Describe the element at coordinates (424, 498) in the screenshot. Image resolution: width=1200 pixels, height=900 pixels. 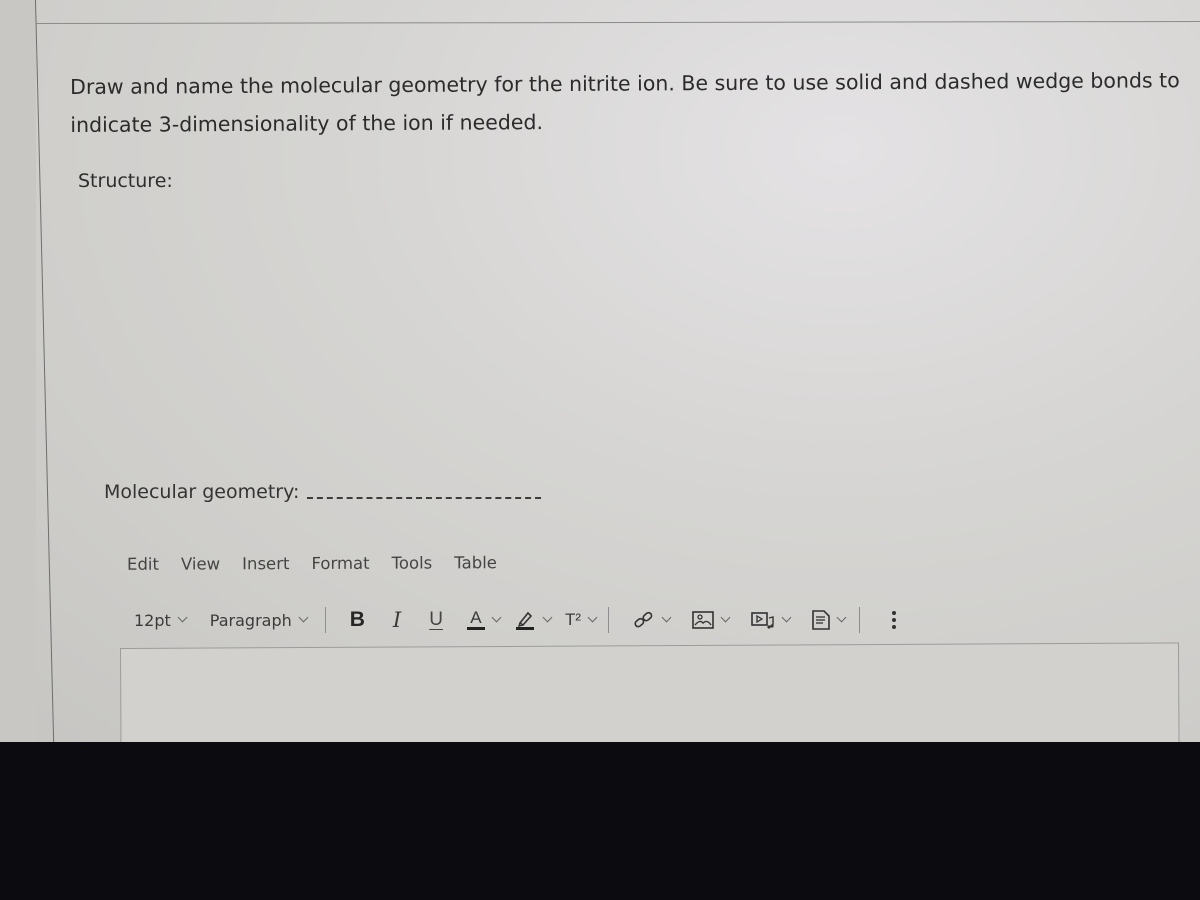
I see `answer-blank` at that location.